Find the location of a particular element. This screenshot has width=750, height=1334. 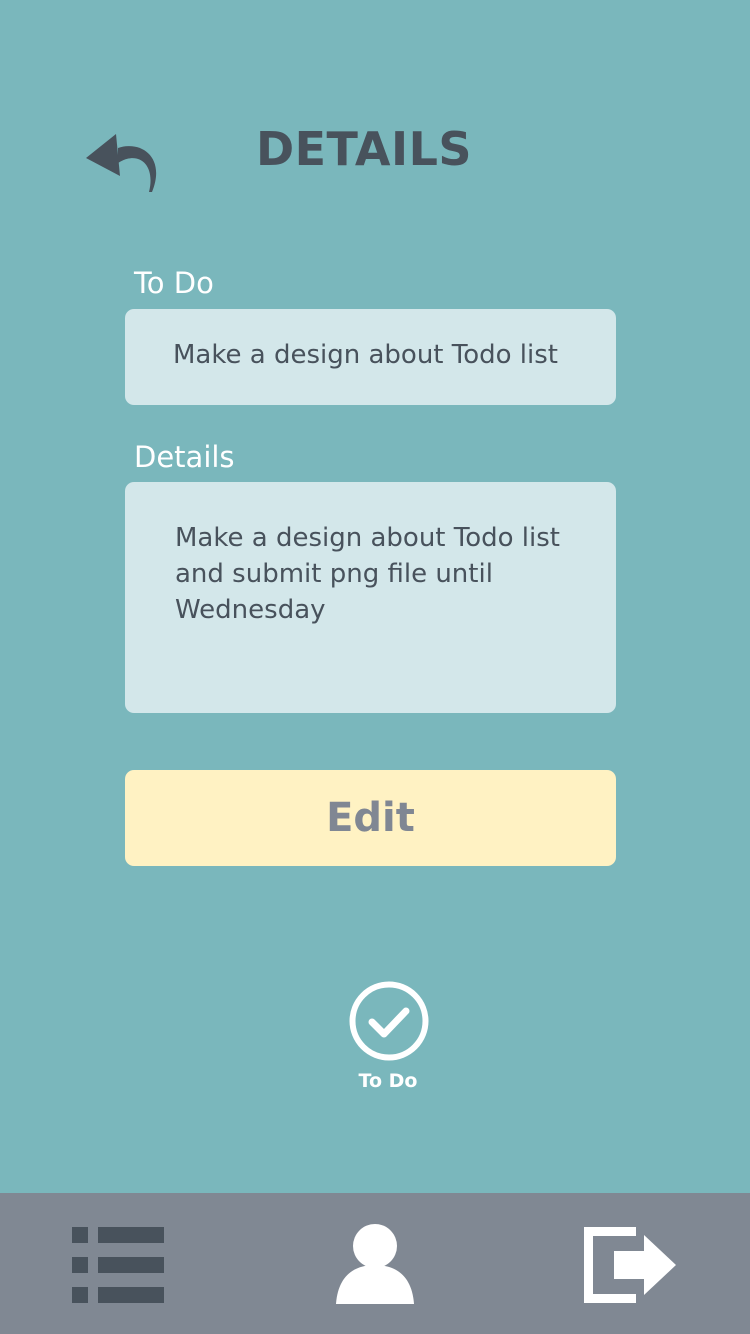

bottom-nav is located at coordinates (375, 1263).